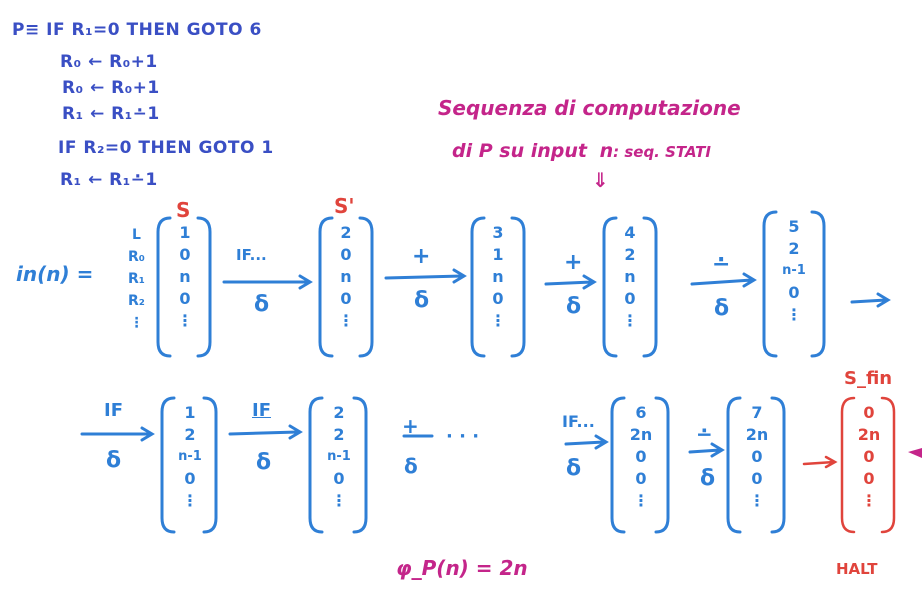 This screenshot has width=922, height=604. I want to click on caption-line-1: Sequenza di computazione, so click(589, 108).